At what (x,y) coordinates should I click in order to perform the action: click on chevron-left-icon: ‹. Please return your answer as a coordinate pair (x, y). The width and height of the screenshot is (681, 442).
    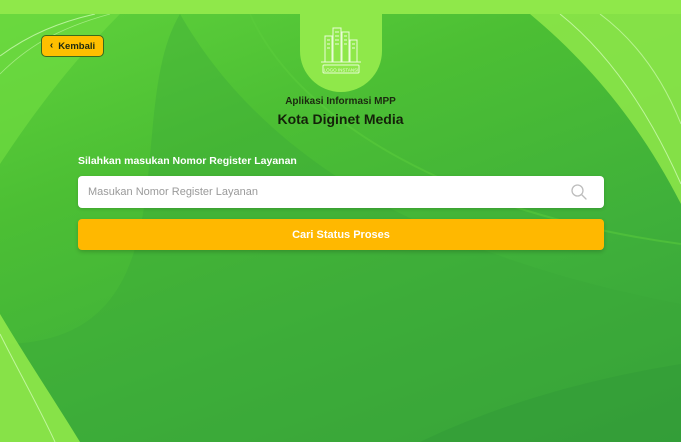
    Looking at the image, I should click on (51, 45).